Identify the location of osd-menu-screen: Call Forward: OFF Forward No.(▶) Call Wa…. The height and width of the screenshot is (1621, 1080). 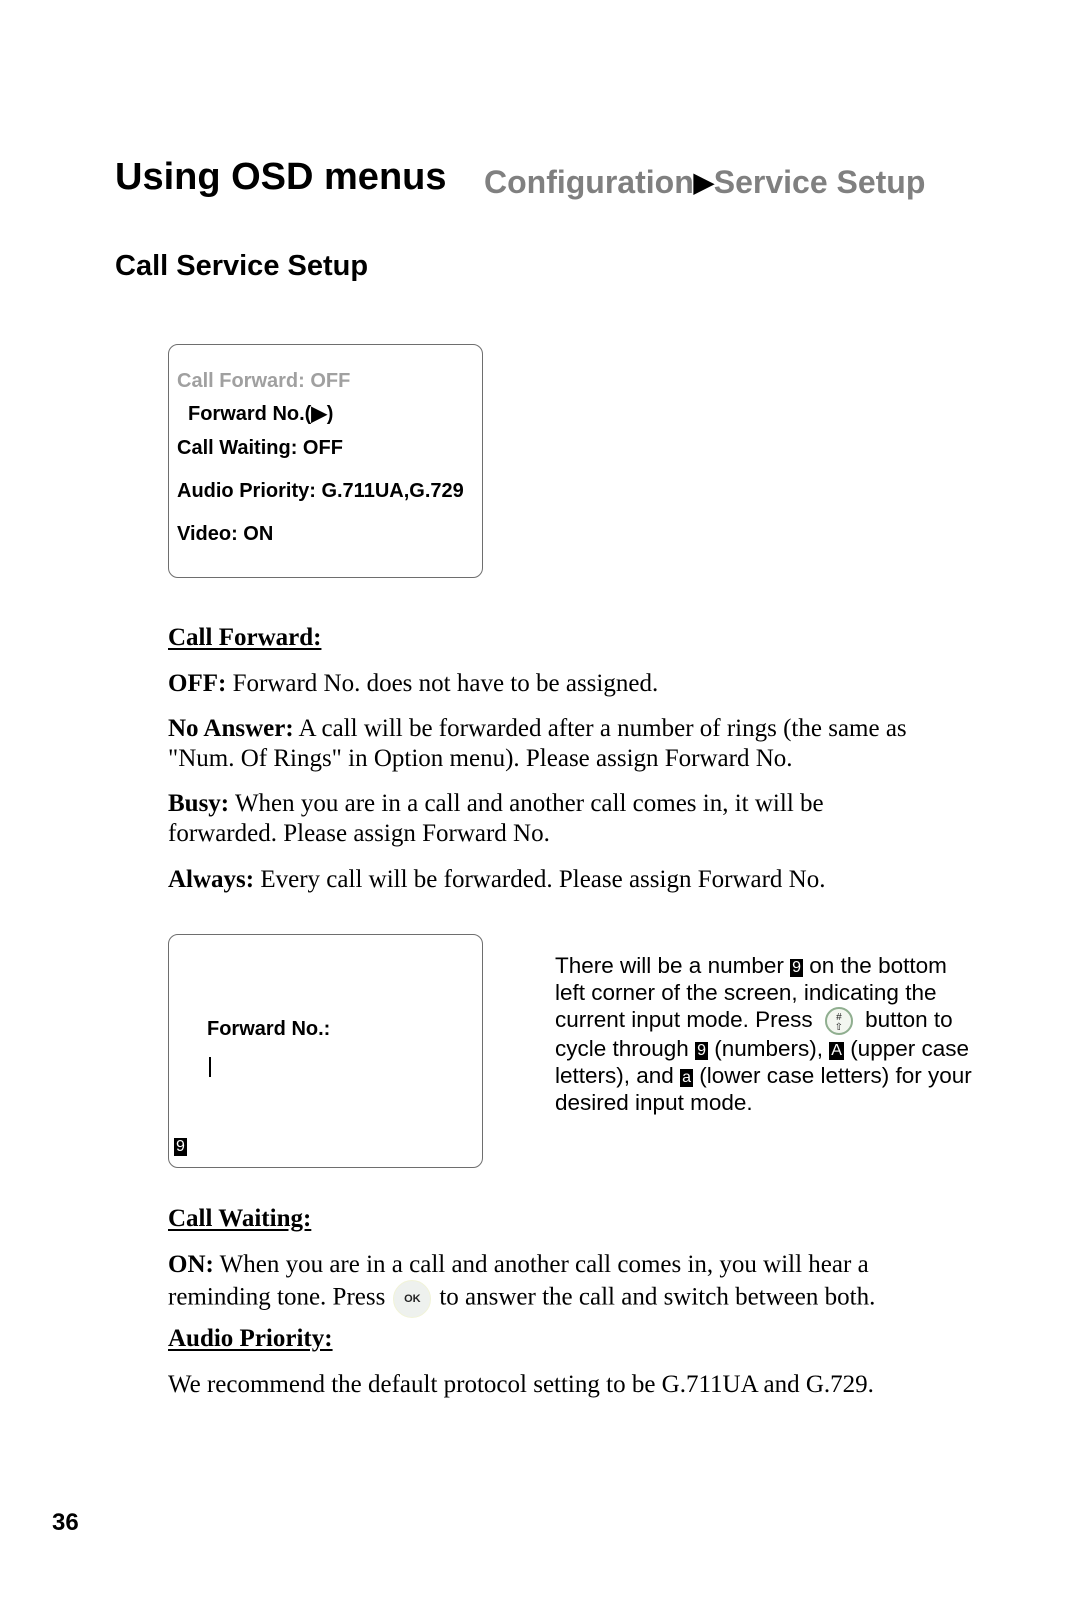
(325, 461).